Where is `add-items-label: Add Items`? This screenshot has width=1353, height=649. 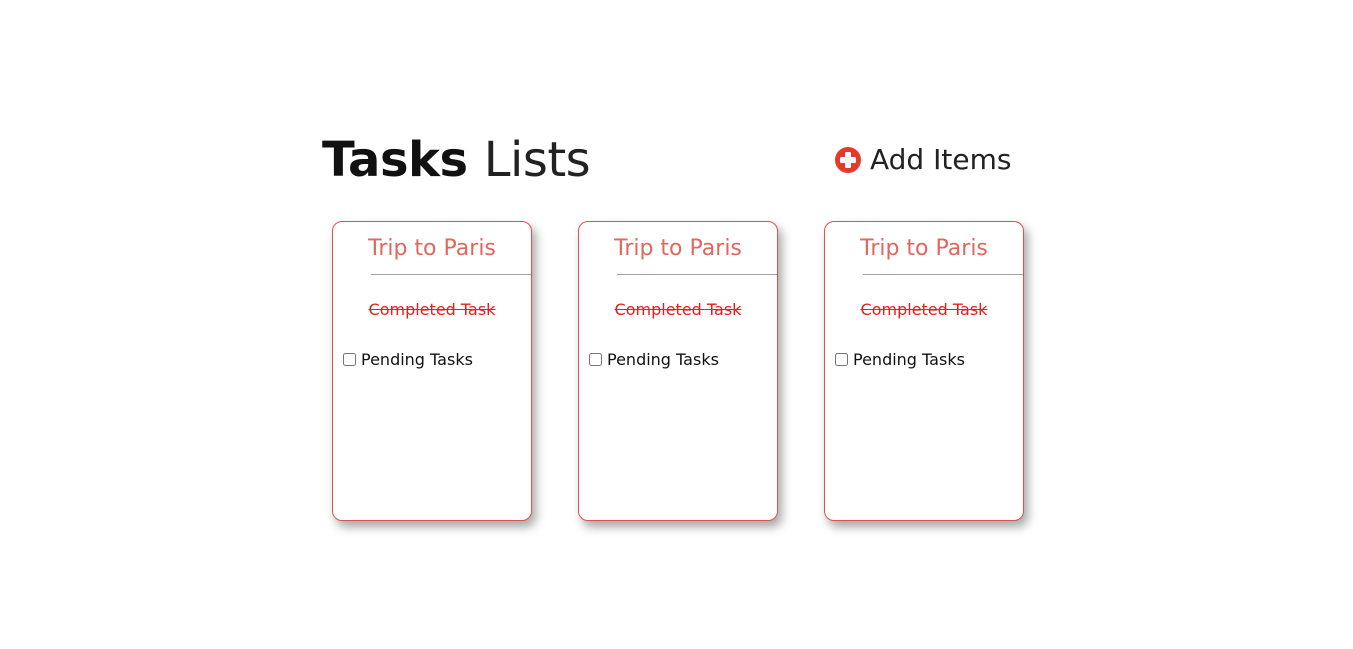
add-items-label: Add Items is located at coordinates (941, 159).